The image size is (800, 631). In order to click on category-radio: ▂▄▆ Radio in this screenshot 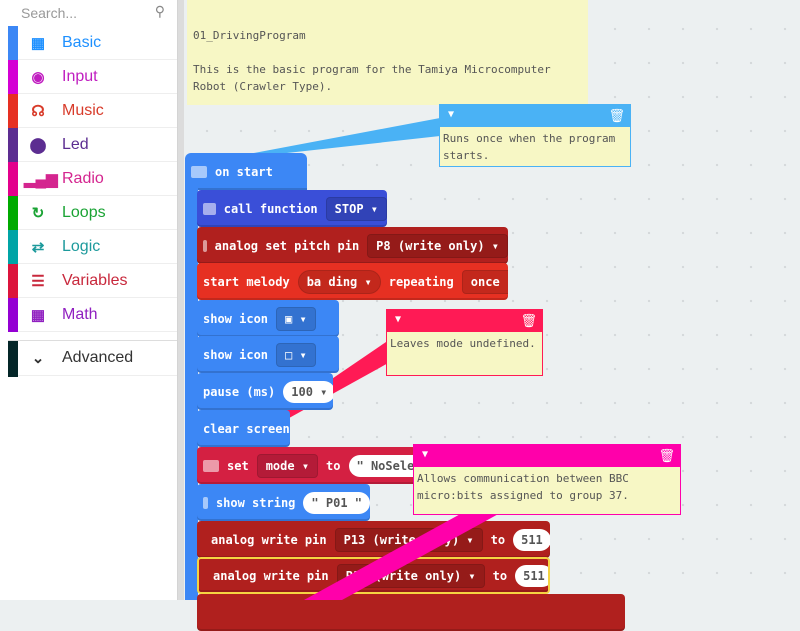, I will do `click(92, 179)`.